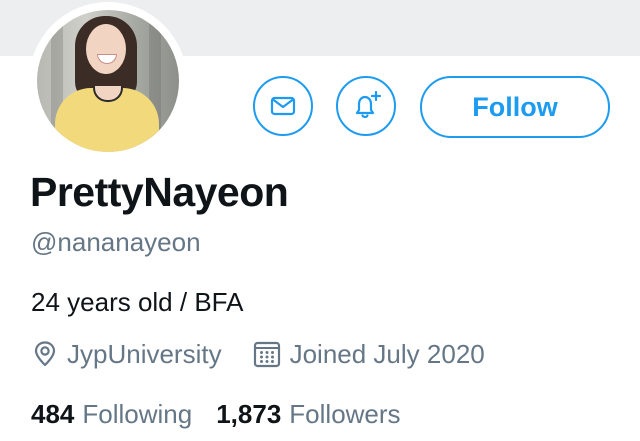  Describe the element at coordinates (137, 302) in the screenshot. I see `bio-text: 24 years old / BFA` at that location.